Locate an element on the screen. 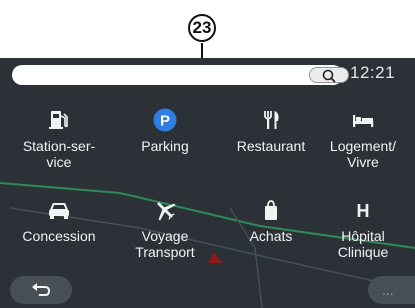 This screenshot has width=415, height=308. airplane-icon is located at coordinates (166, 211).